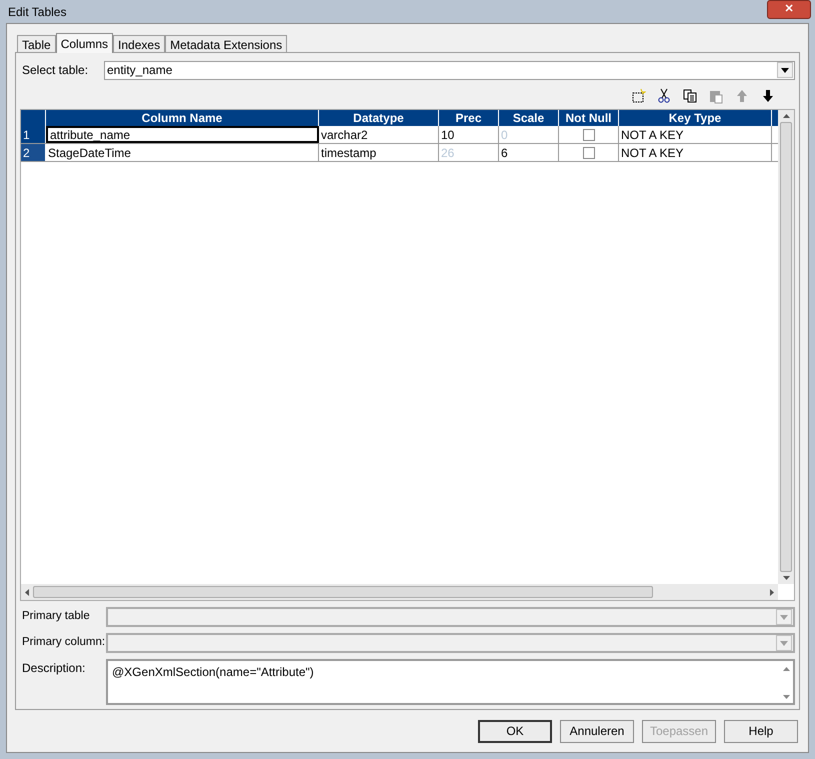  I want to click on select-table-dropdown: entity_name, so click(449, 70).